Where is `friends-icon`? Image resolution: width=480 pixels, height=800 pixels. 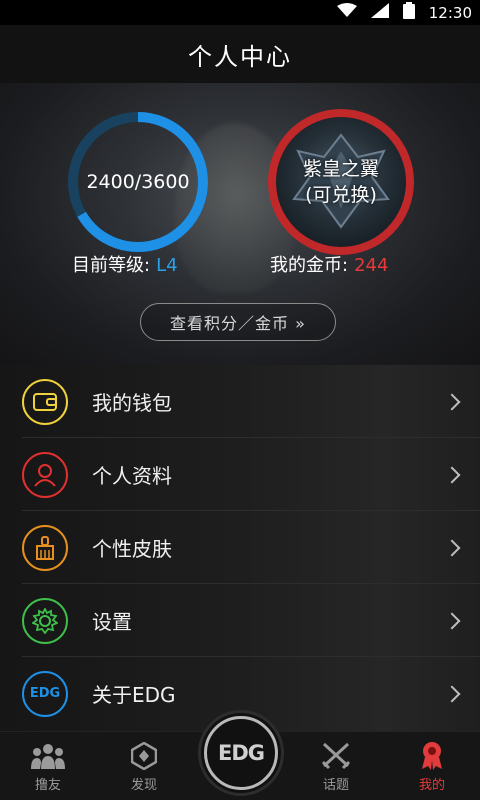
friends-icon is located at coordinates (48, 756).